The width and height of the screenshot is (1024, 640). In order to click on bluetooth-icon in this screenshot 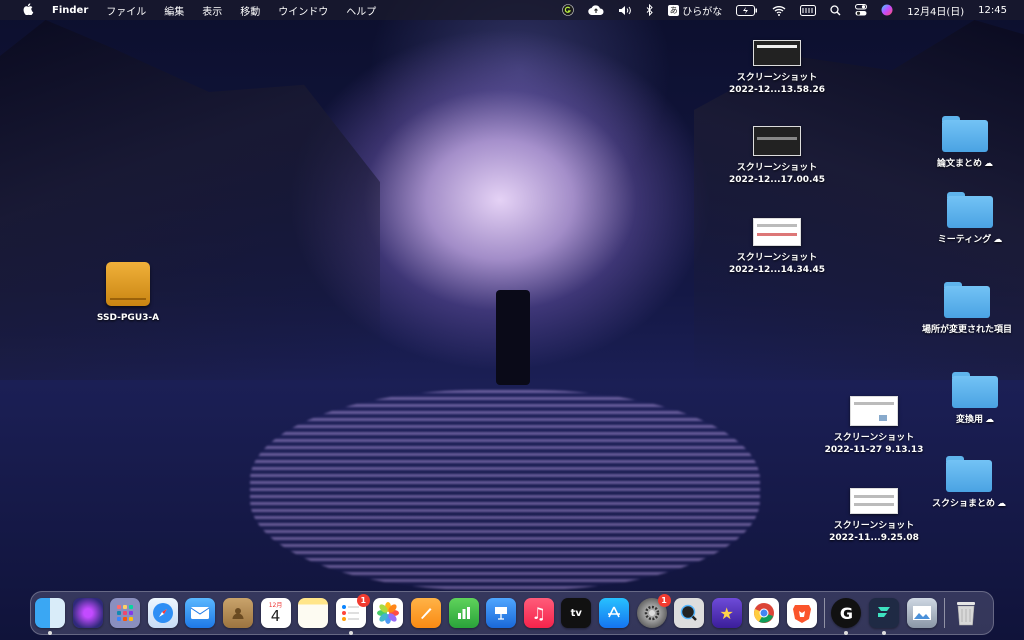, I will do `click(650, 10)`.